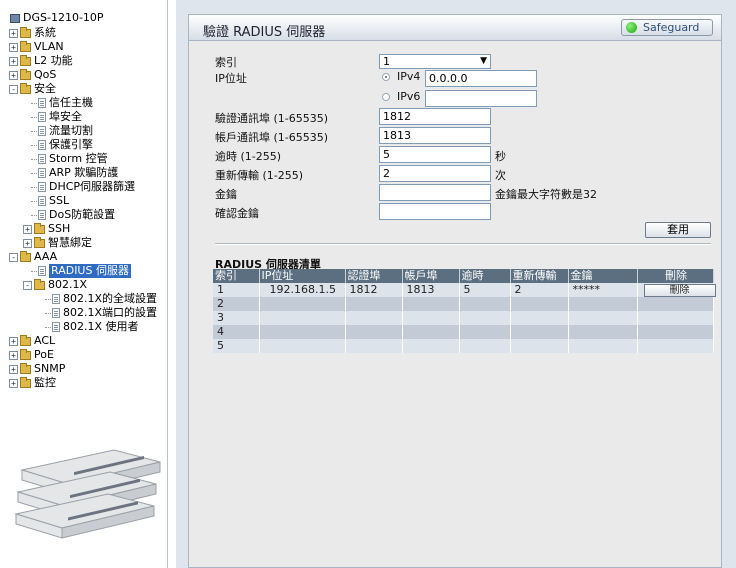 The width and height of the screenshot is (736, 568). What do you see at coordinates (101, 299) in the screenshot?
I see `tree-item: 802.1X的全域設置` at bounding box center [101, 299].